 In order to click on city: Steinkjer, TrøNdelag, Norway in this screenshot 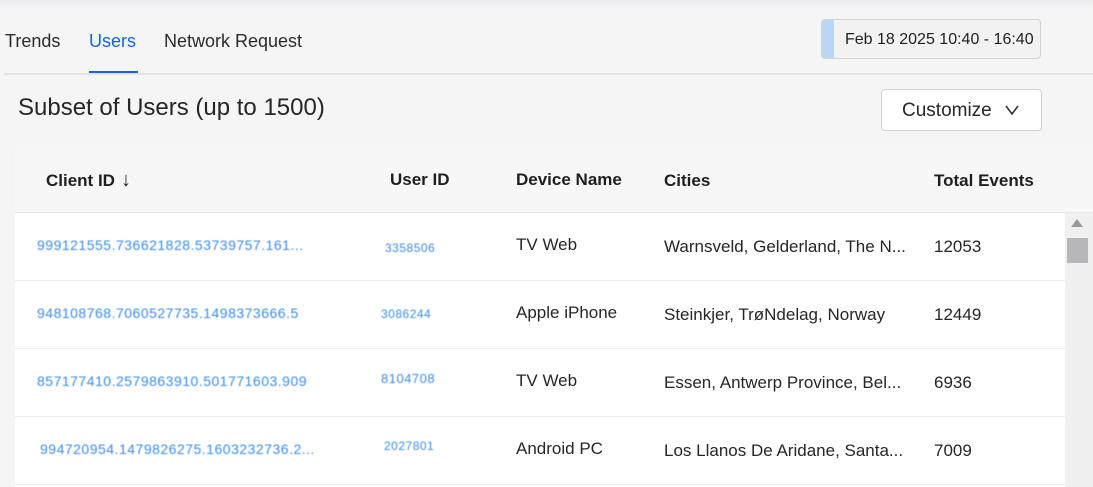, I will do `click(775, 314)`.